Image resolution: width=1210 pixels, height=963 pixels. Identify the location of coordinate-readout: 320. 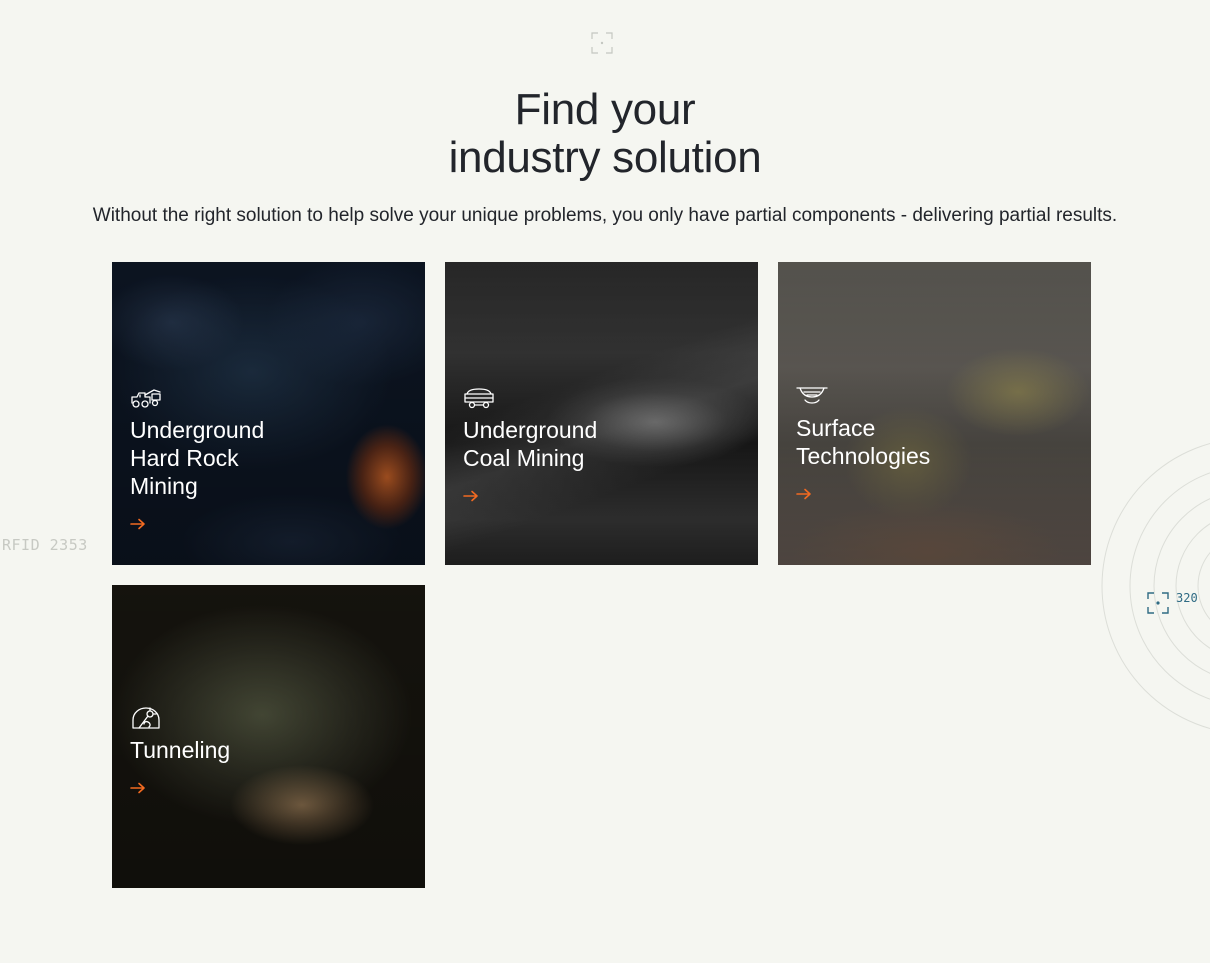
(1187, 598).